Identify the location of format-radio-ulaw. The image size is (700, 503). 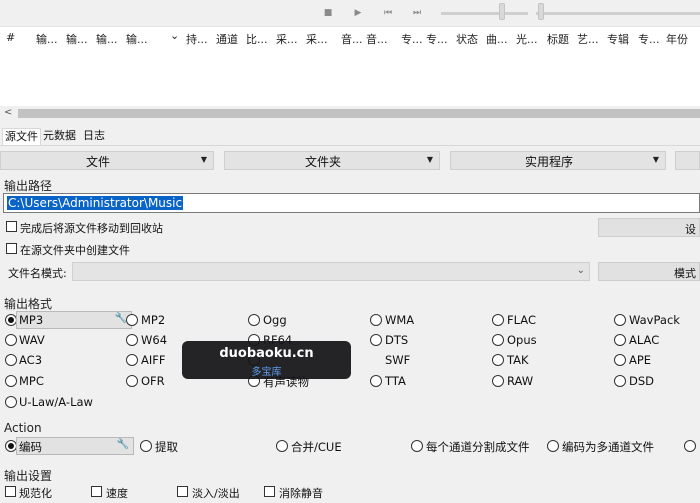
(11, 402).